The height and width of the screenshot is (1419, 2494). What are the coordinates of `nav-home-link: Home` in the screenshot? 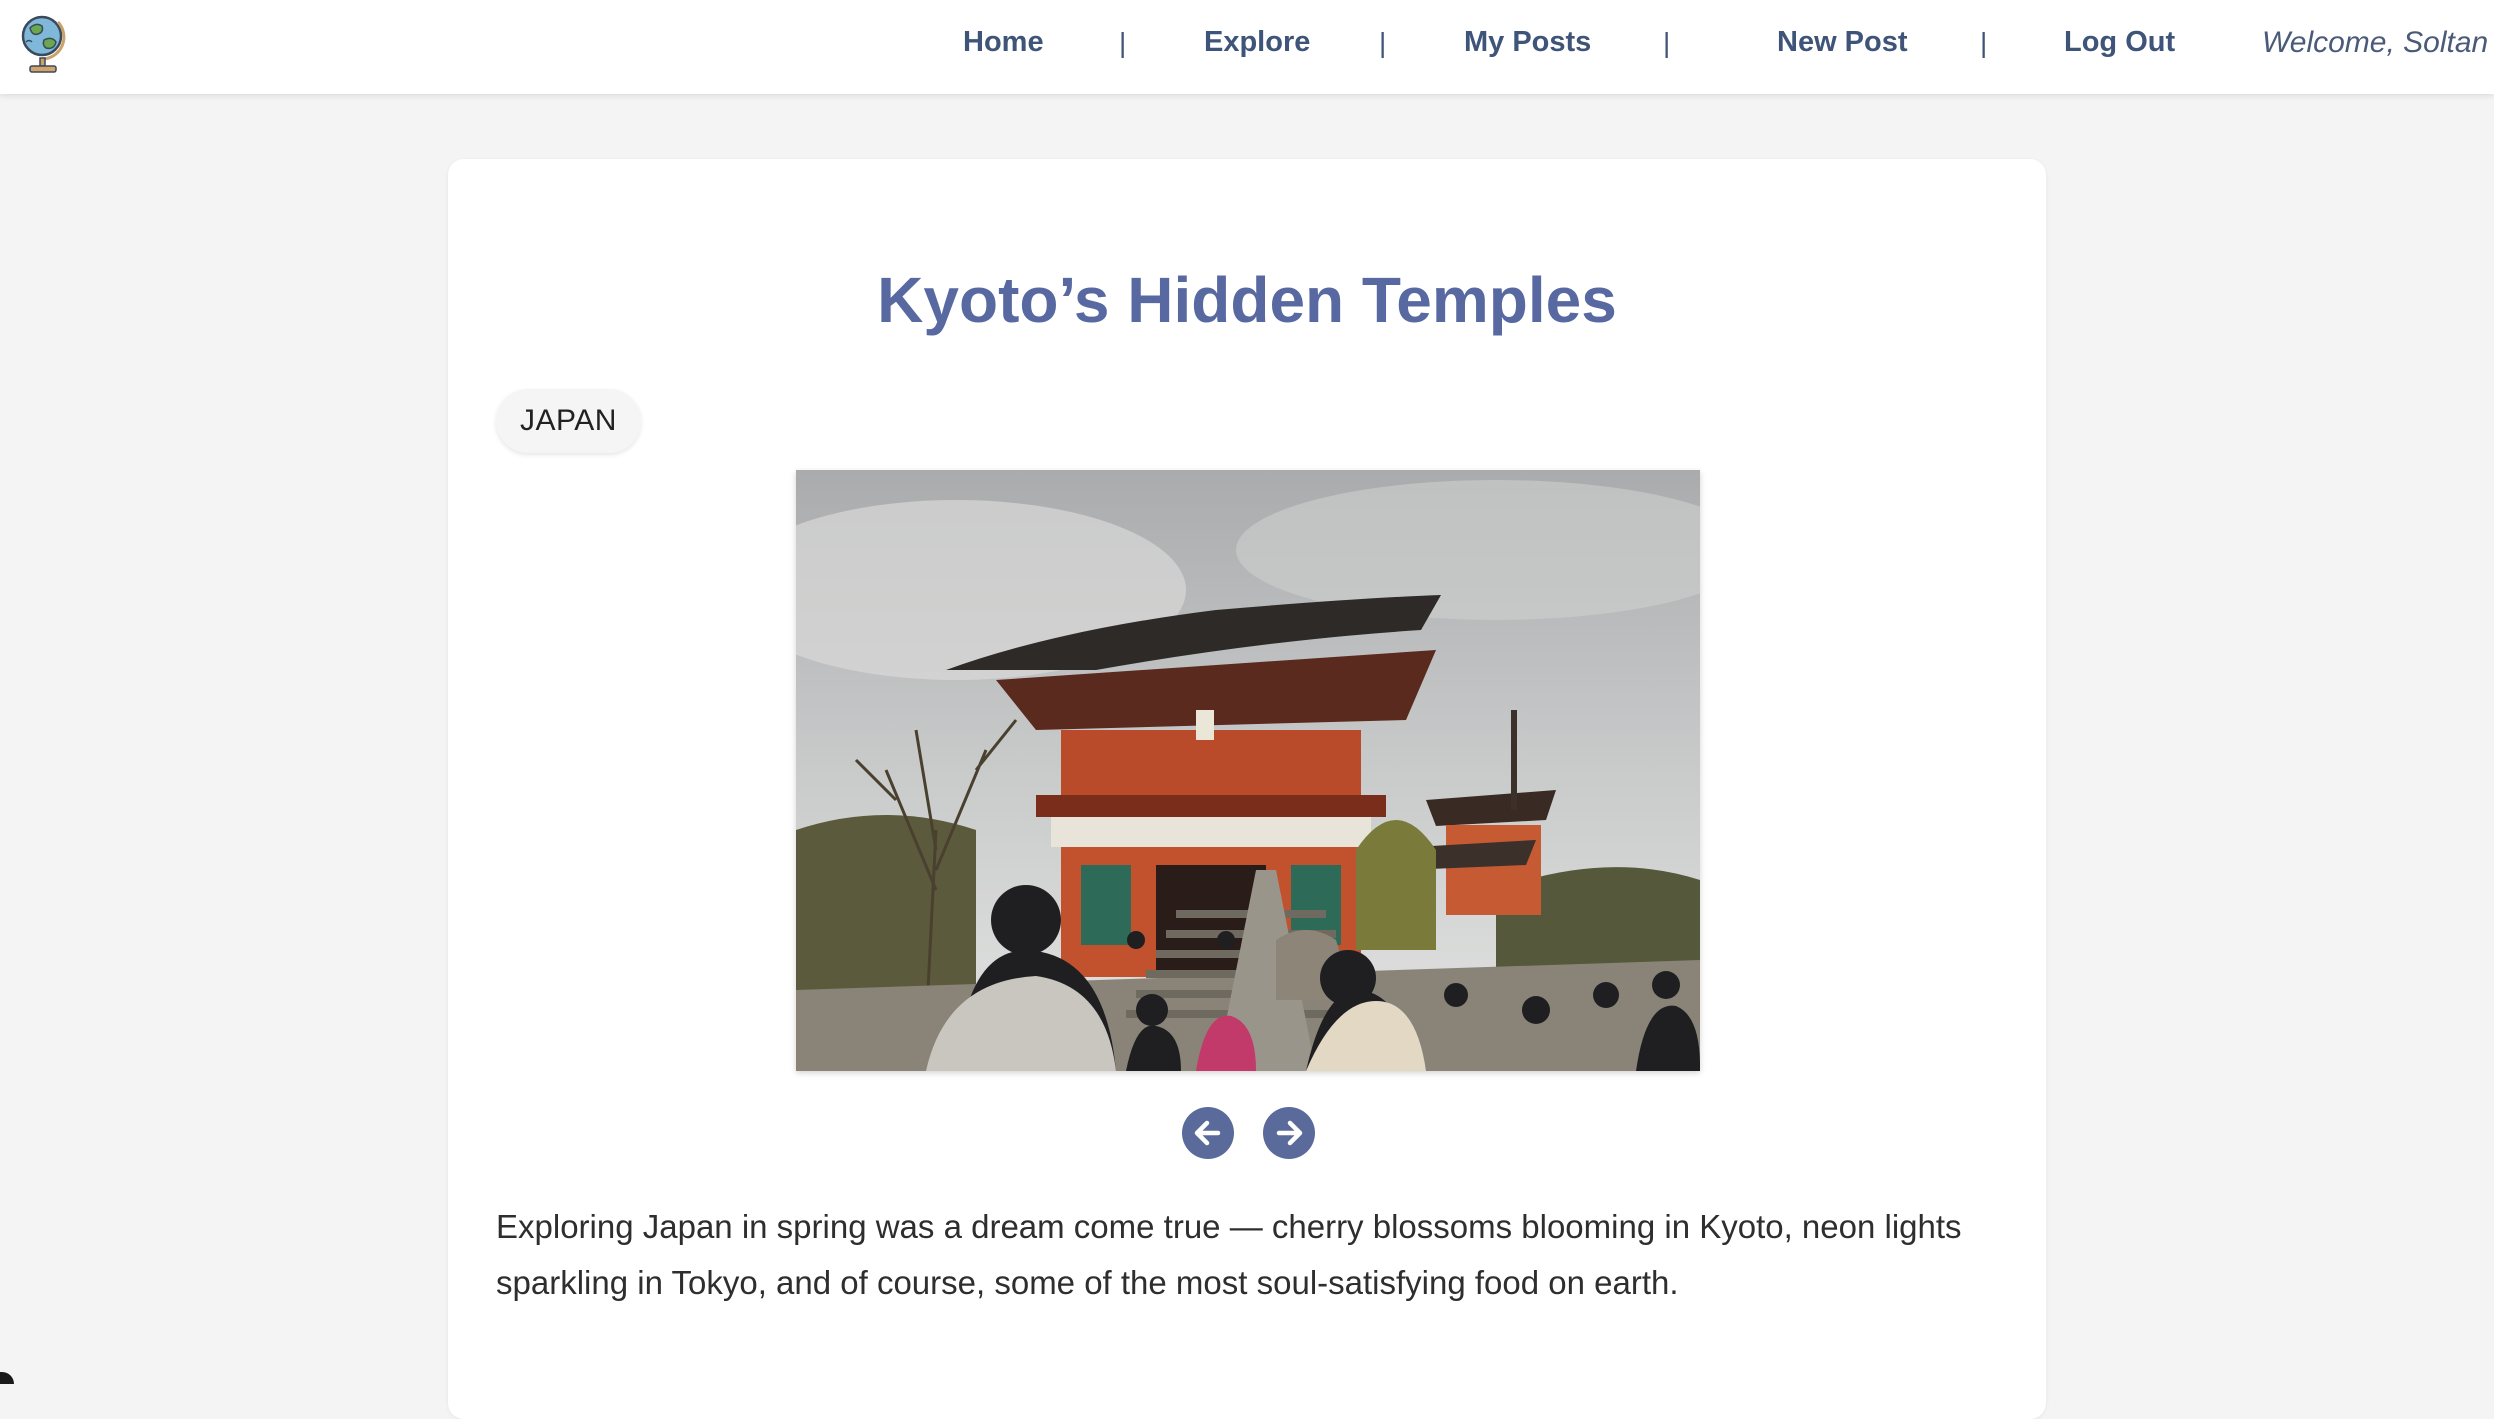 It's located at (1003, 42).